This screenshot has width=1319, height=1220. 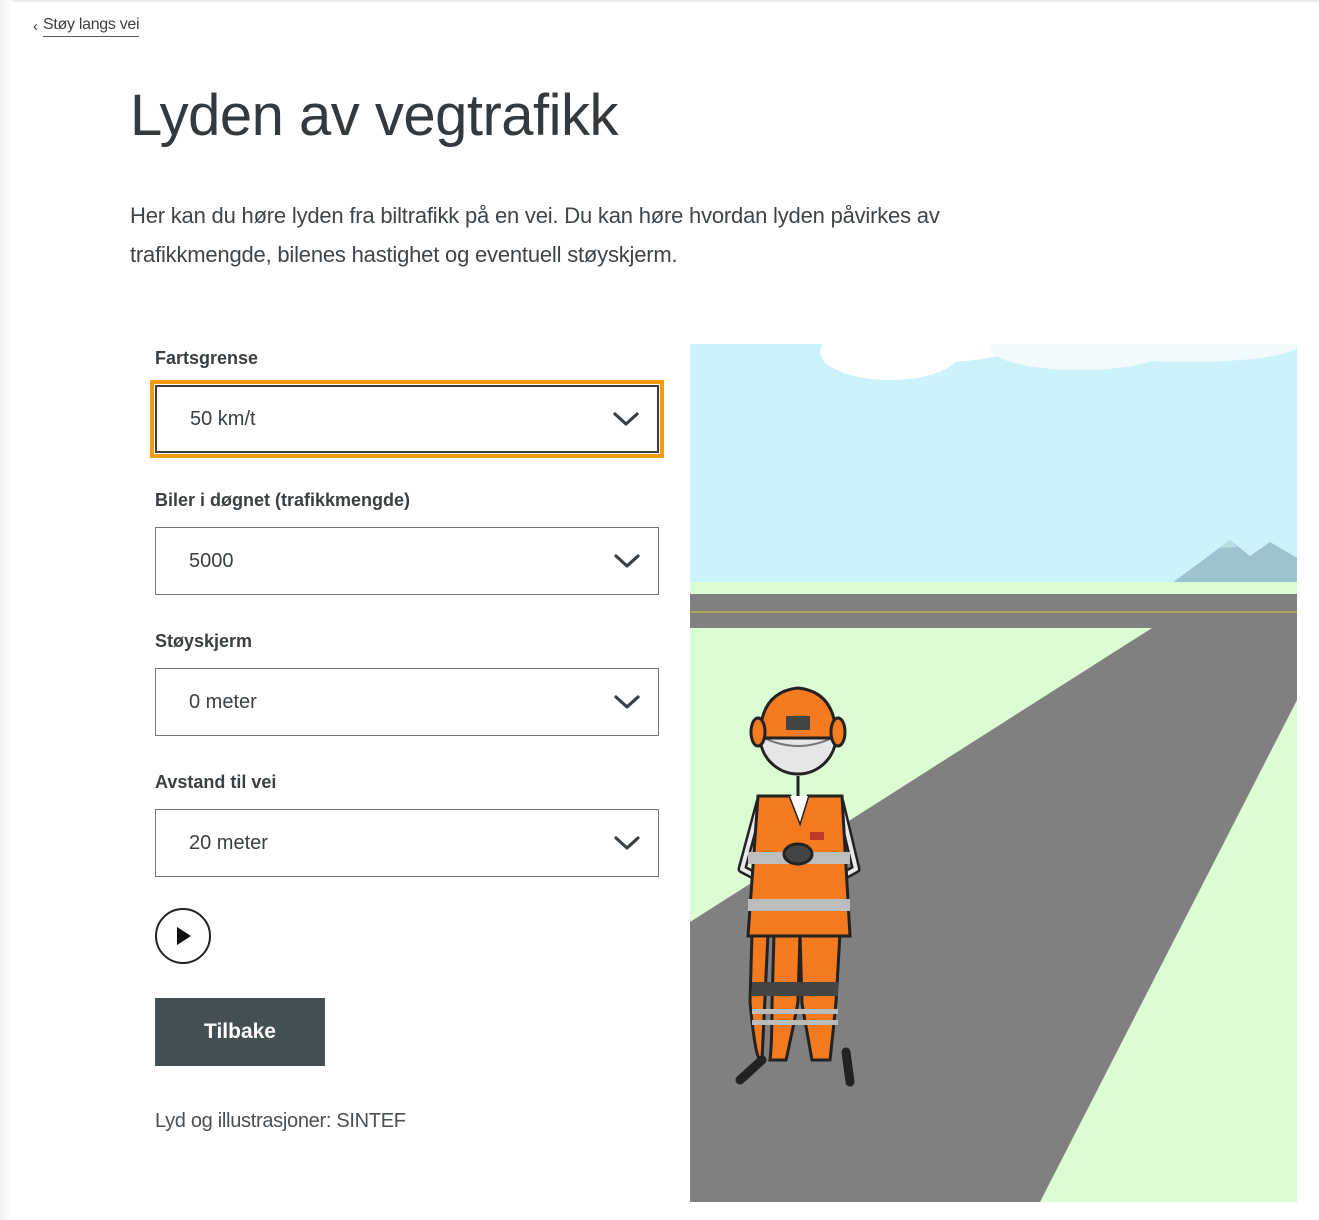 I want to click on chevron-left-icon: ‹, so click(x=35, y=26).